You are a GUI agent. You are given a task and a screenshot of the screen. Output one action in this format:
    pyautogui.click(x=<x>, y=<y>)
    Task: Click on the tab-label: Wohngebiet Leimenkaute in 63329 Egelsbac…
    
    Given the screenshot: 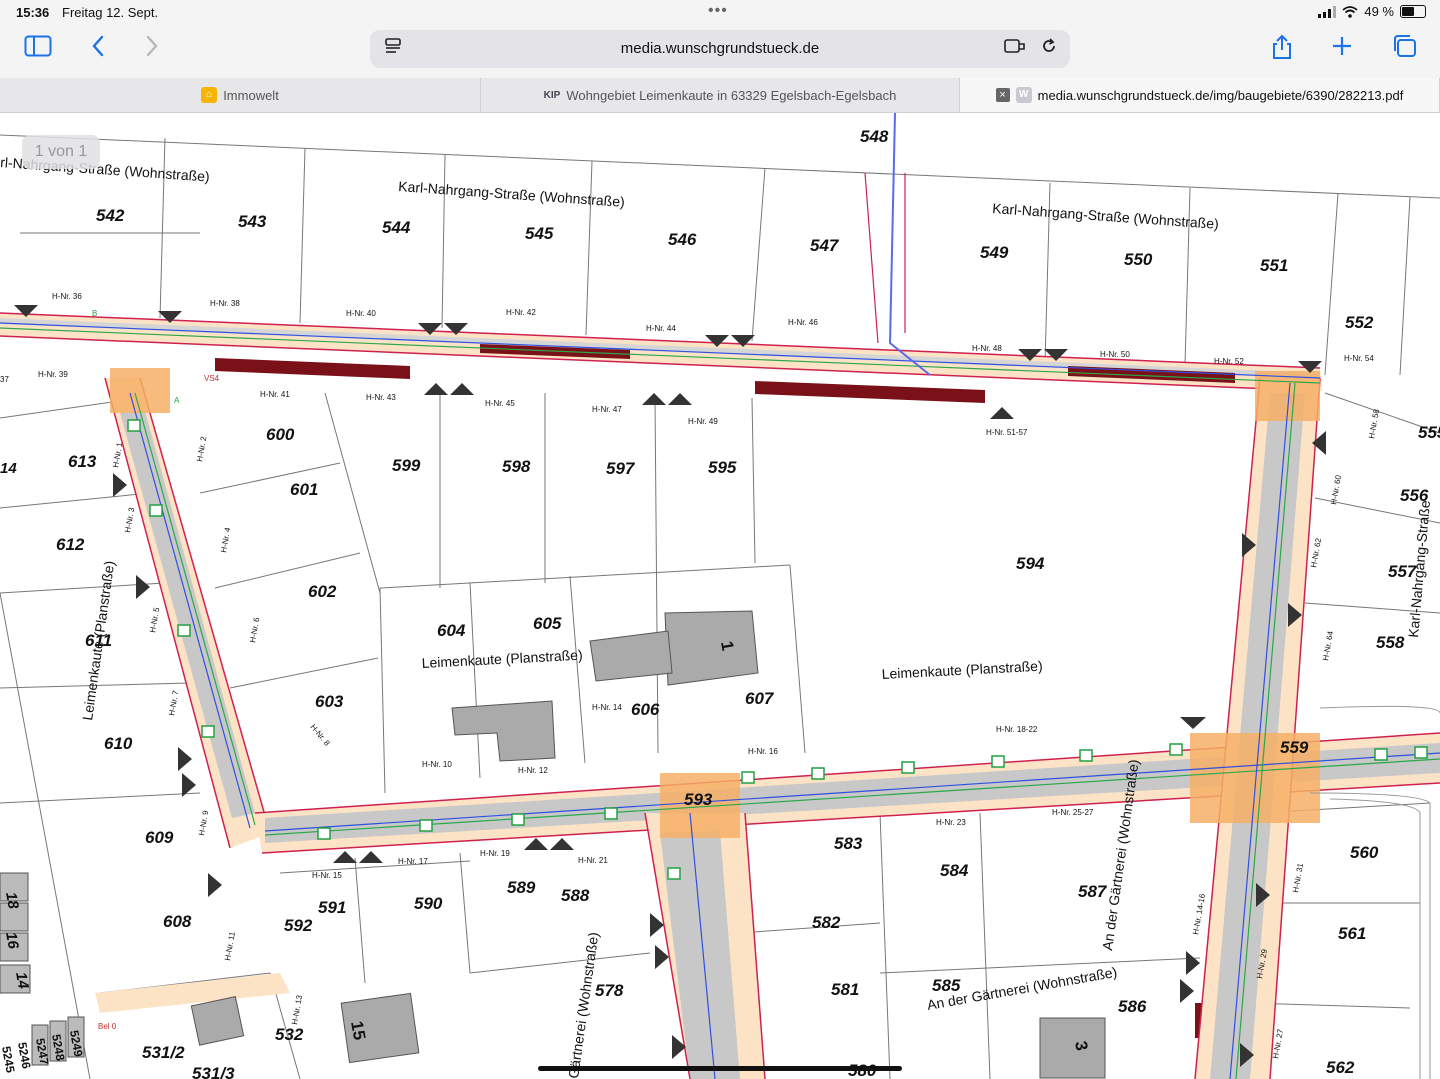 What is the action you would take?
    pyautogui.click(x=731, y=95)
    